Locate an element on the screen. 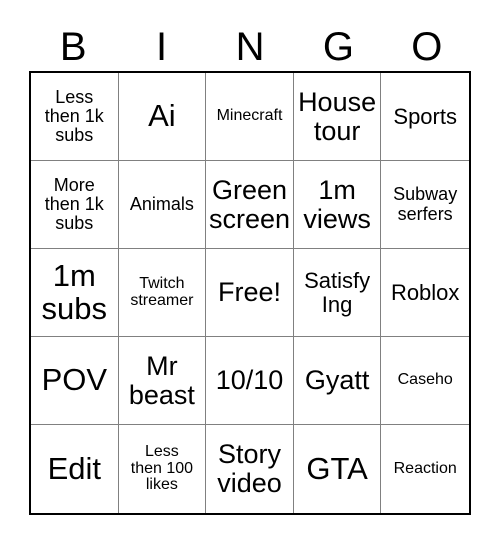 The width and height of the screenshot is (500, 544). bingo-cell-label: Minecraft is located at coordinates (249, 116).